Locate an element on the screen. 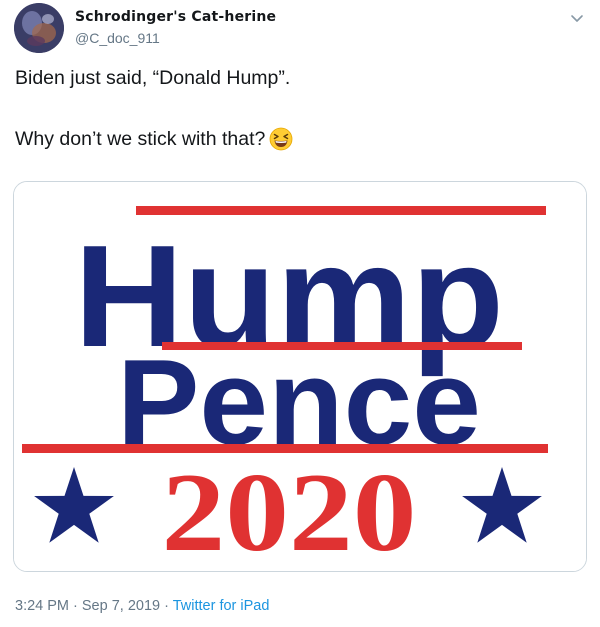 The height and width of the screenshot is (627, 600). avatar is located at coordinates (39, 28).